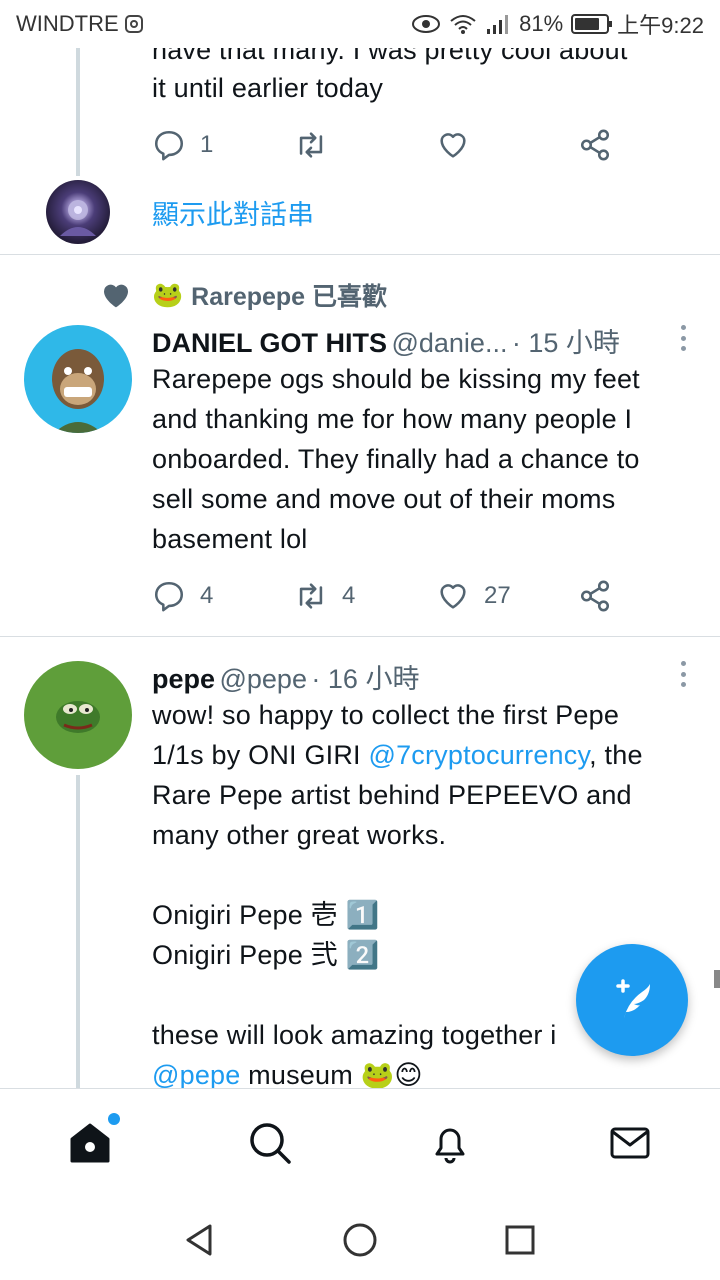  I want to click on battery-icon, so click(592, 24).